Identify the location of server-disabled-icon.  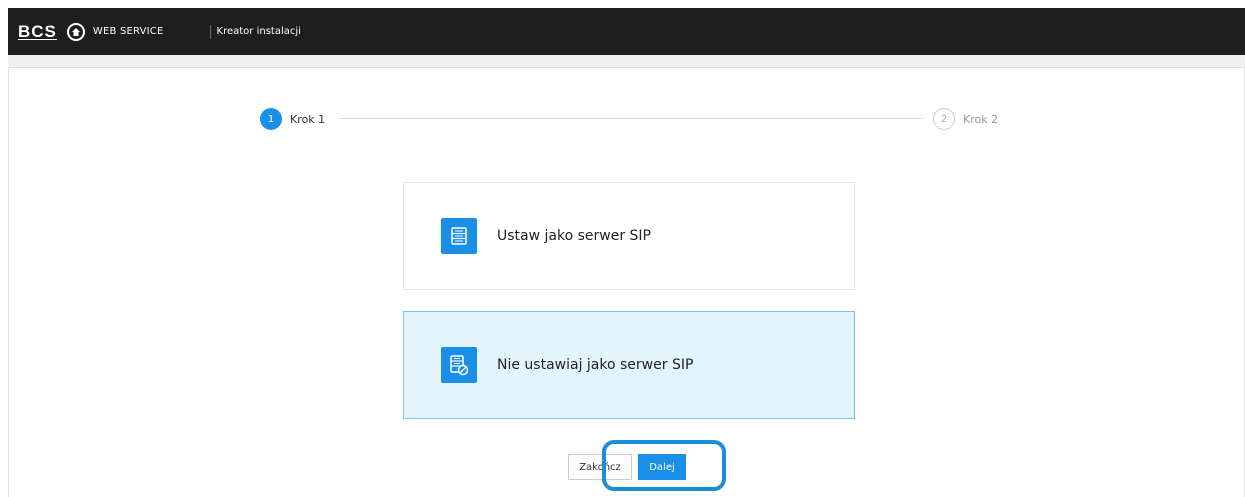
(459, 365).